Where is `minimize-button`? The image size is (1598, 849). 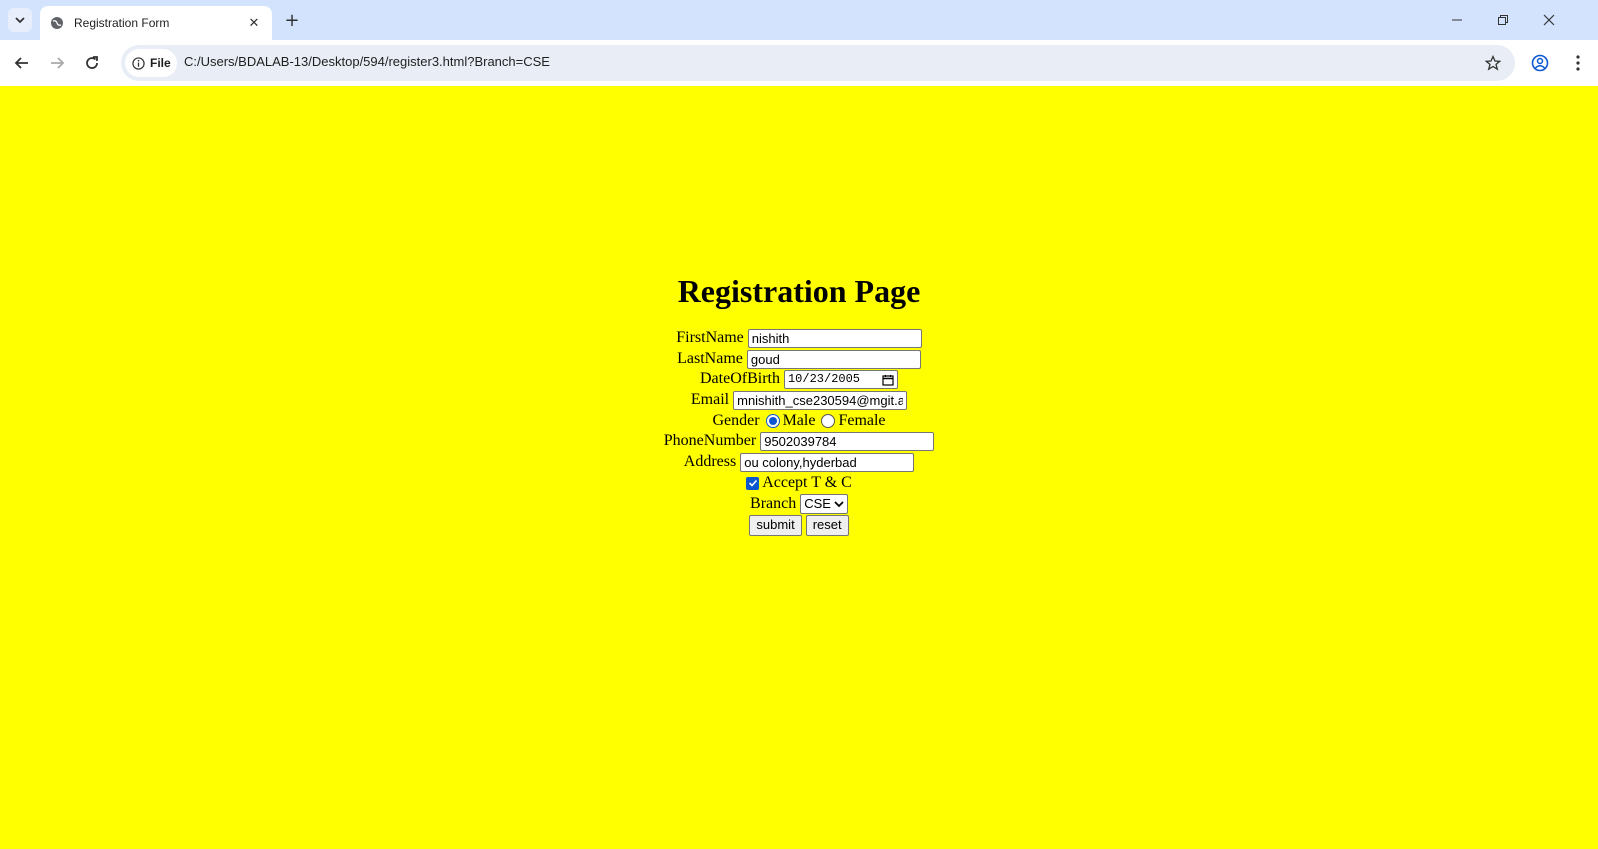 minimize-button is located at coordinates (1457, 20).